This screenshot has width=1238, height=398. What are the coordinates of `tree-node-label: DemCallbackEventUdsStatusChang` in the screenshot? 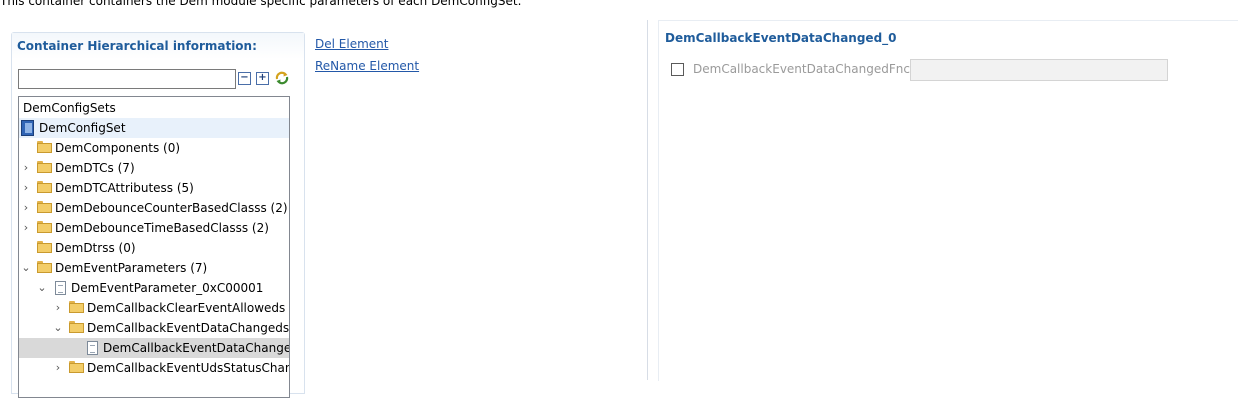 It's located at (188, 368).